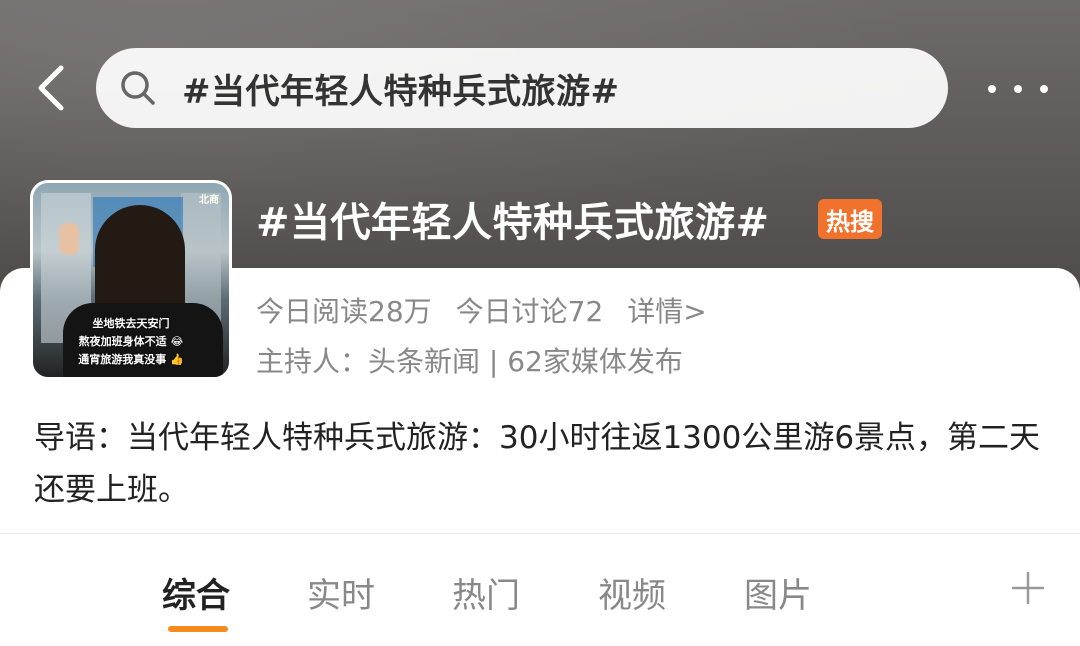  I want to click on discussion-count: 今日讨论72, so click(529, 311).